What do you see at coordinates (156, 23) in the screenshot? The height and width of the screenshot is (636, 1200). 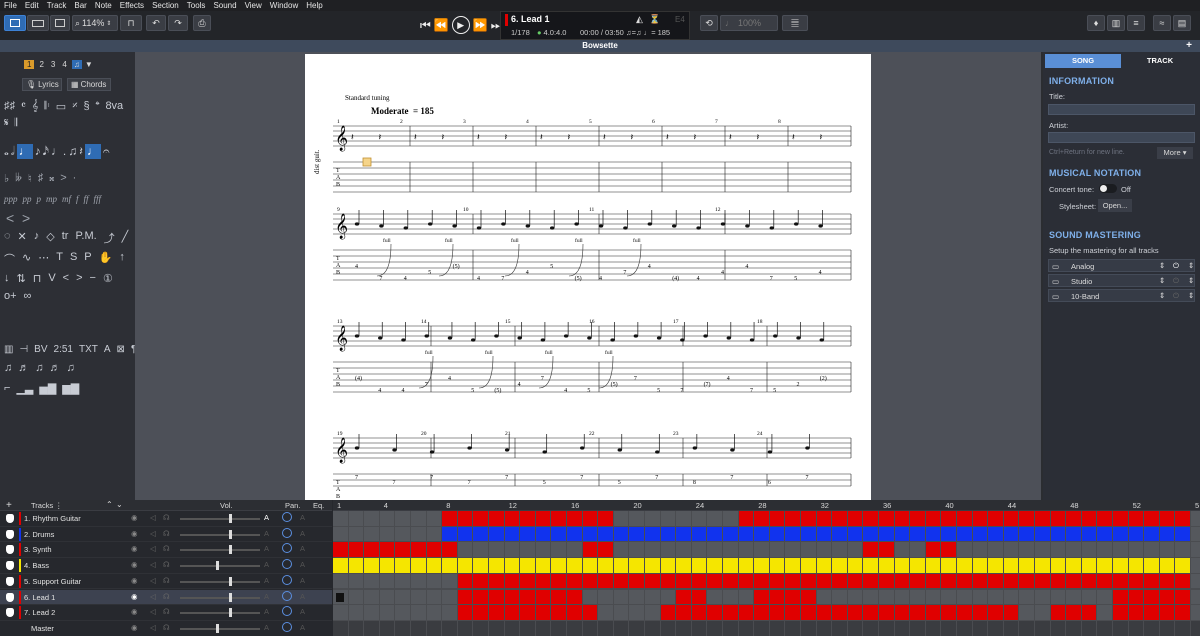 I see `undo-button: ↶` at bounding box center [156, 23].